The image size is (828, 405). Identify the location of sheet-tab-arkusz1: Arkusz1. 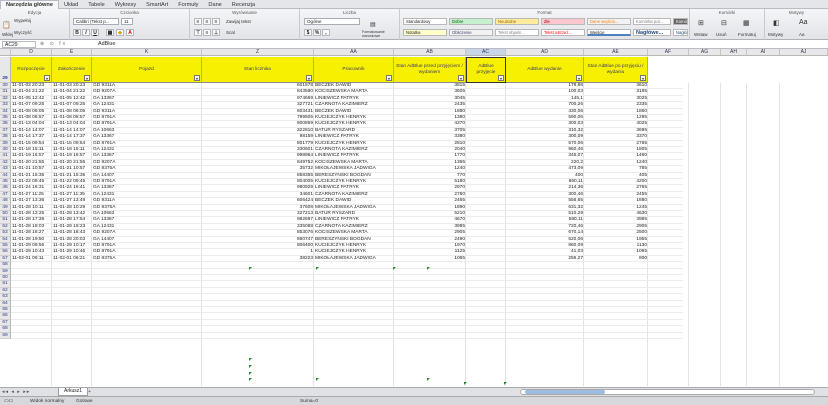
(73, 392).